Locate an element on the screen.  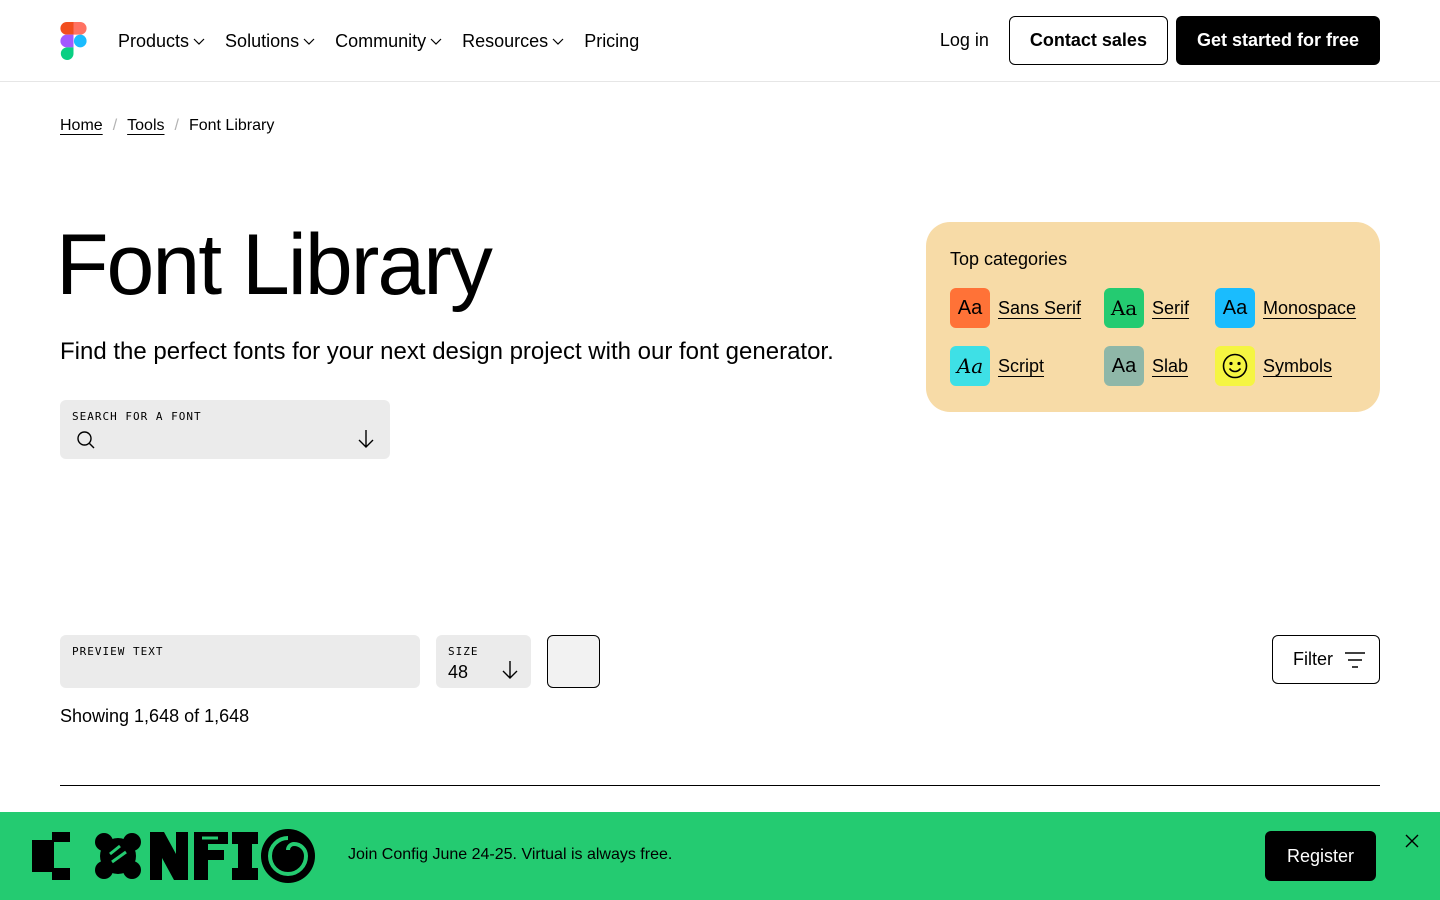
nav-pricing-label: Pricing is located at coordinates (612, 40).